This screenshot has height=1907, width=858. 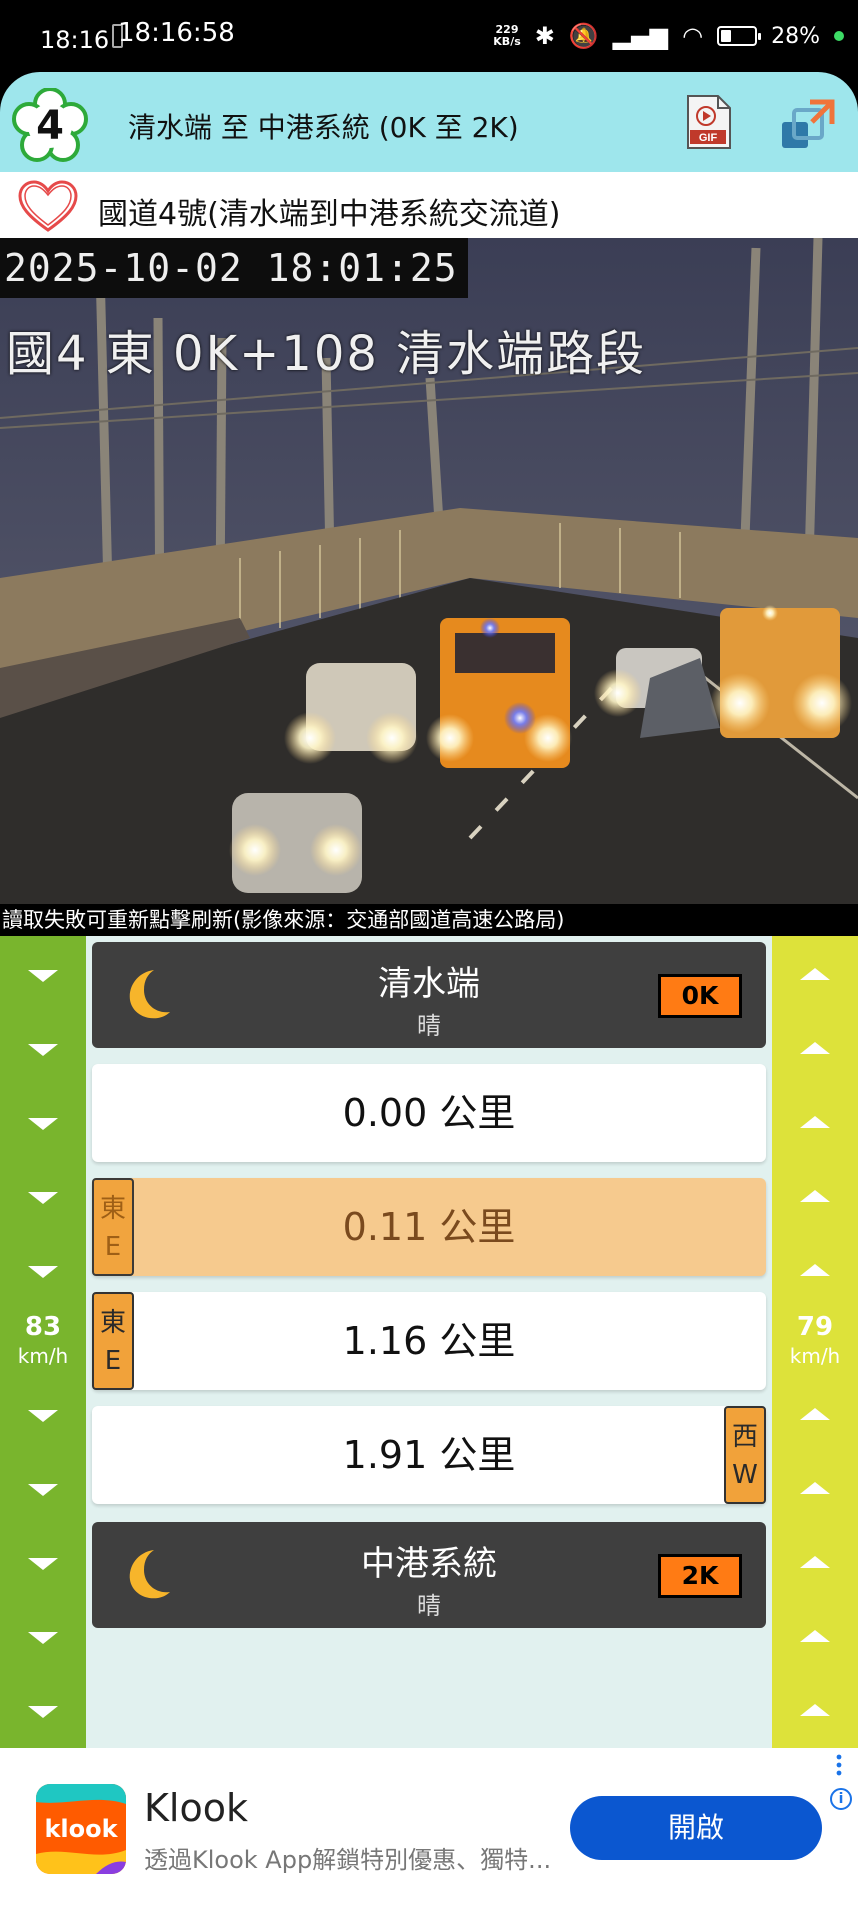 What do you see at coordinates (234, 268) in the screenshot?
I see `camera-timestamp: 2025-10-02 18:01:25` at bounding box center [234, 268].